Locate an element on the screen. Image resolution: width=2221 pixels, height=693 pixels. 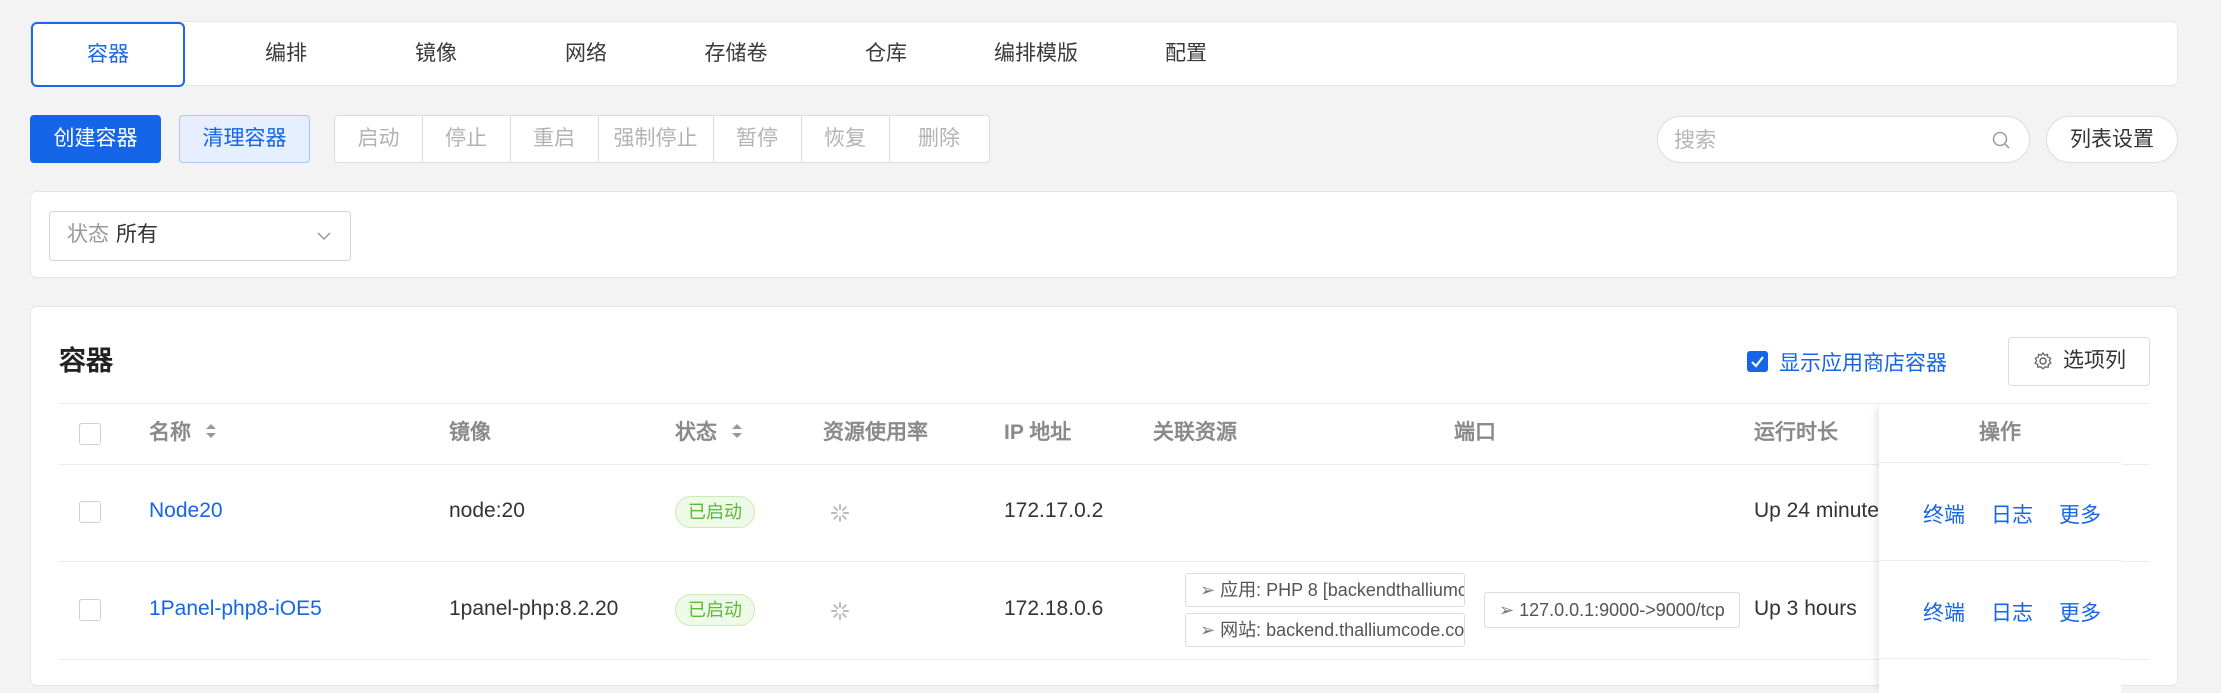
container-uptime: Up 3 hours is located at coordinates (1805, 608).